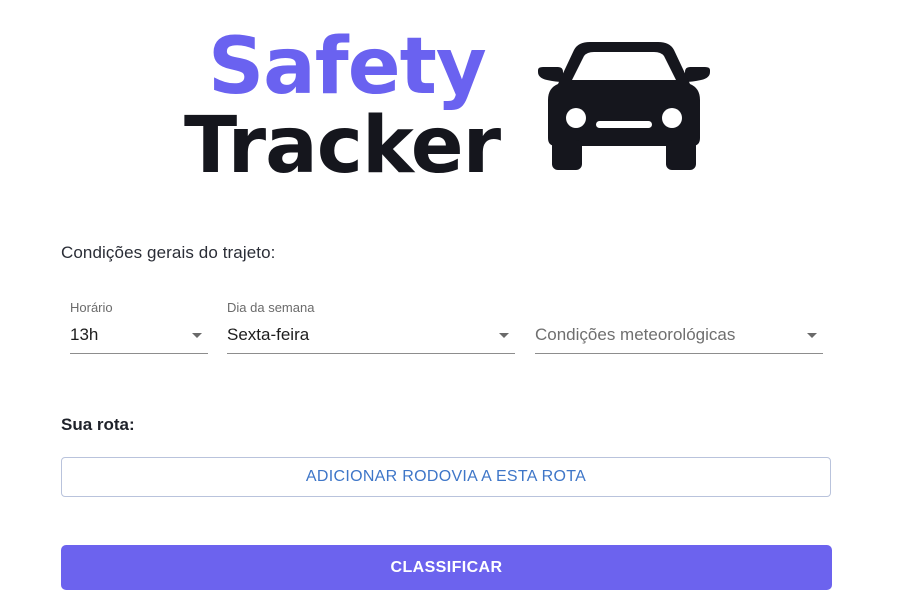 Image resolution: width=900 pixels, height=600 pixels. Describe the element at coordinates (271, 307) in the screenshot. I see `weekday-select-label: Dia da semana` at that location.